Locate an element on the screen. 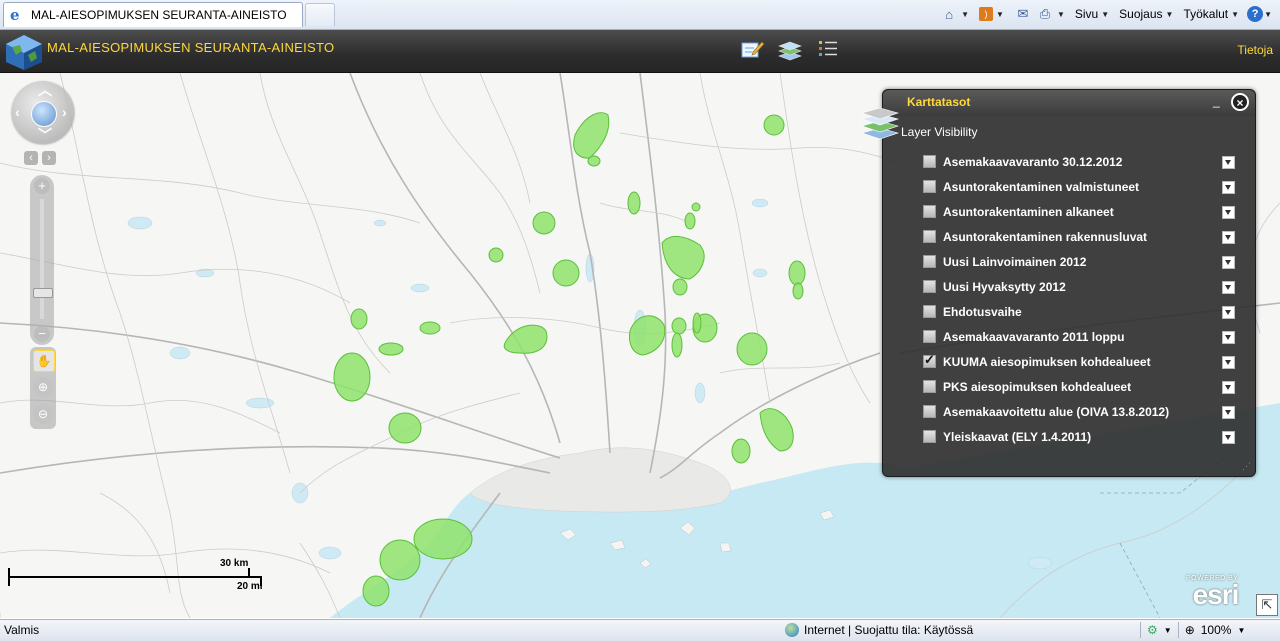  home-dropdown-icon: ▼ is located at coordinates (965, 14).